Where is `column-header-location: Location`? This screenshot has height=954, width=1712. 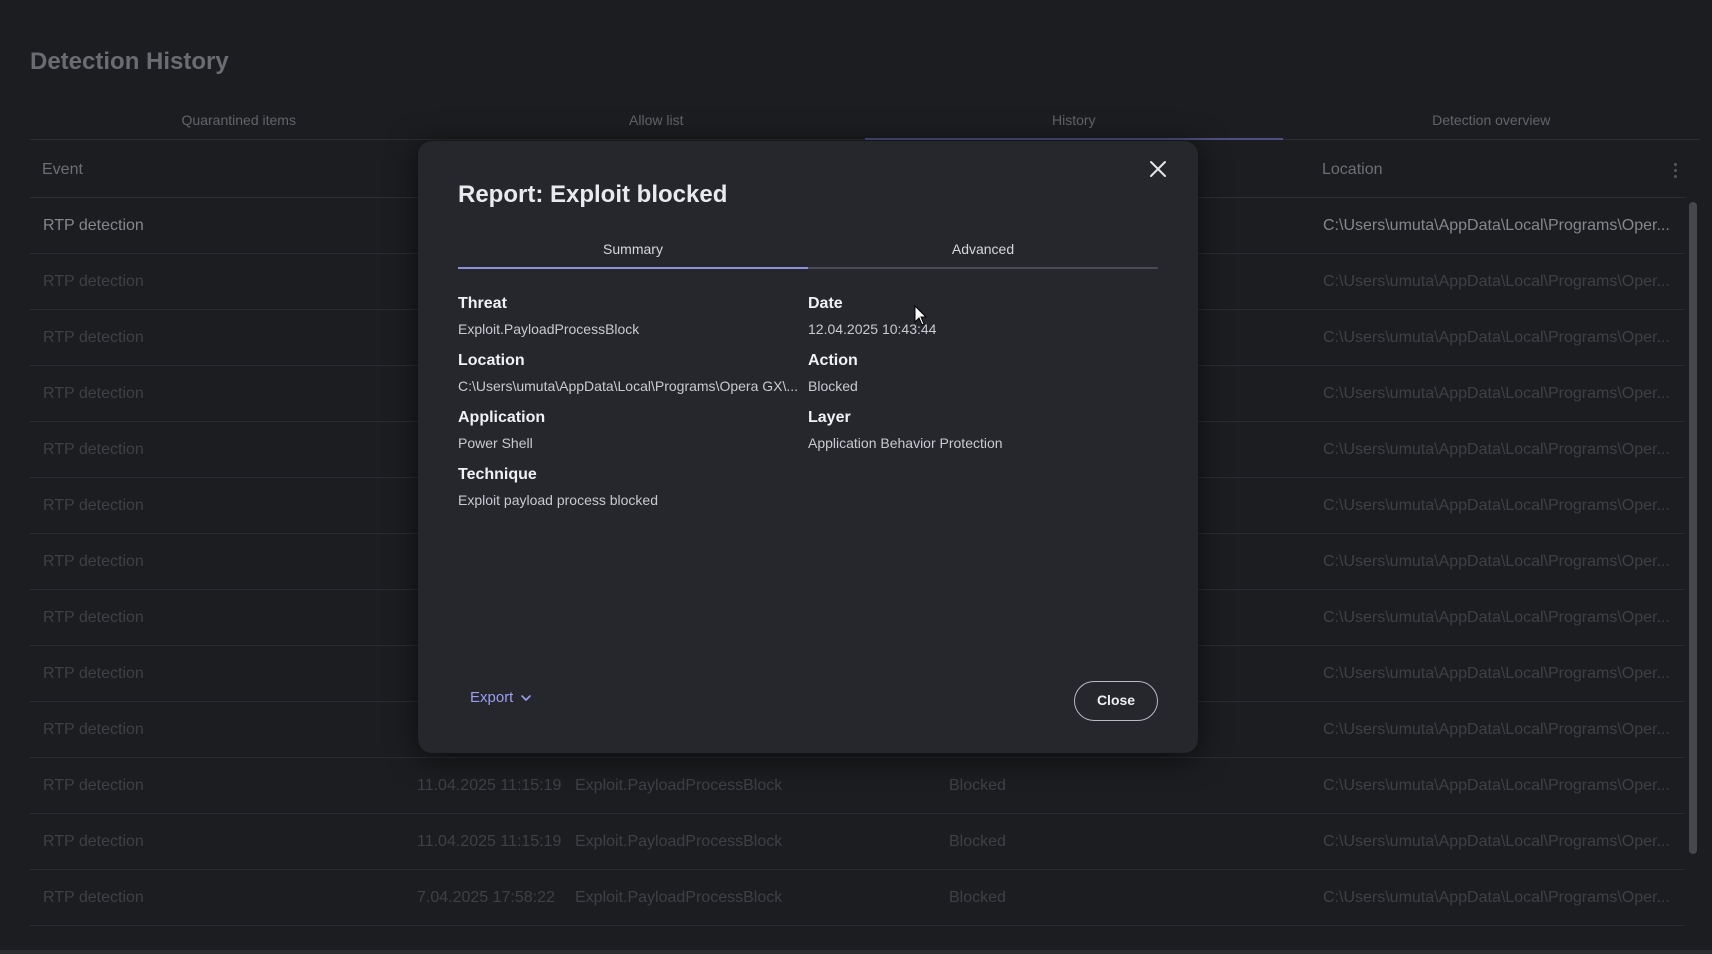
column-header-location: Location is located at coordinates (1352, 170).